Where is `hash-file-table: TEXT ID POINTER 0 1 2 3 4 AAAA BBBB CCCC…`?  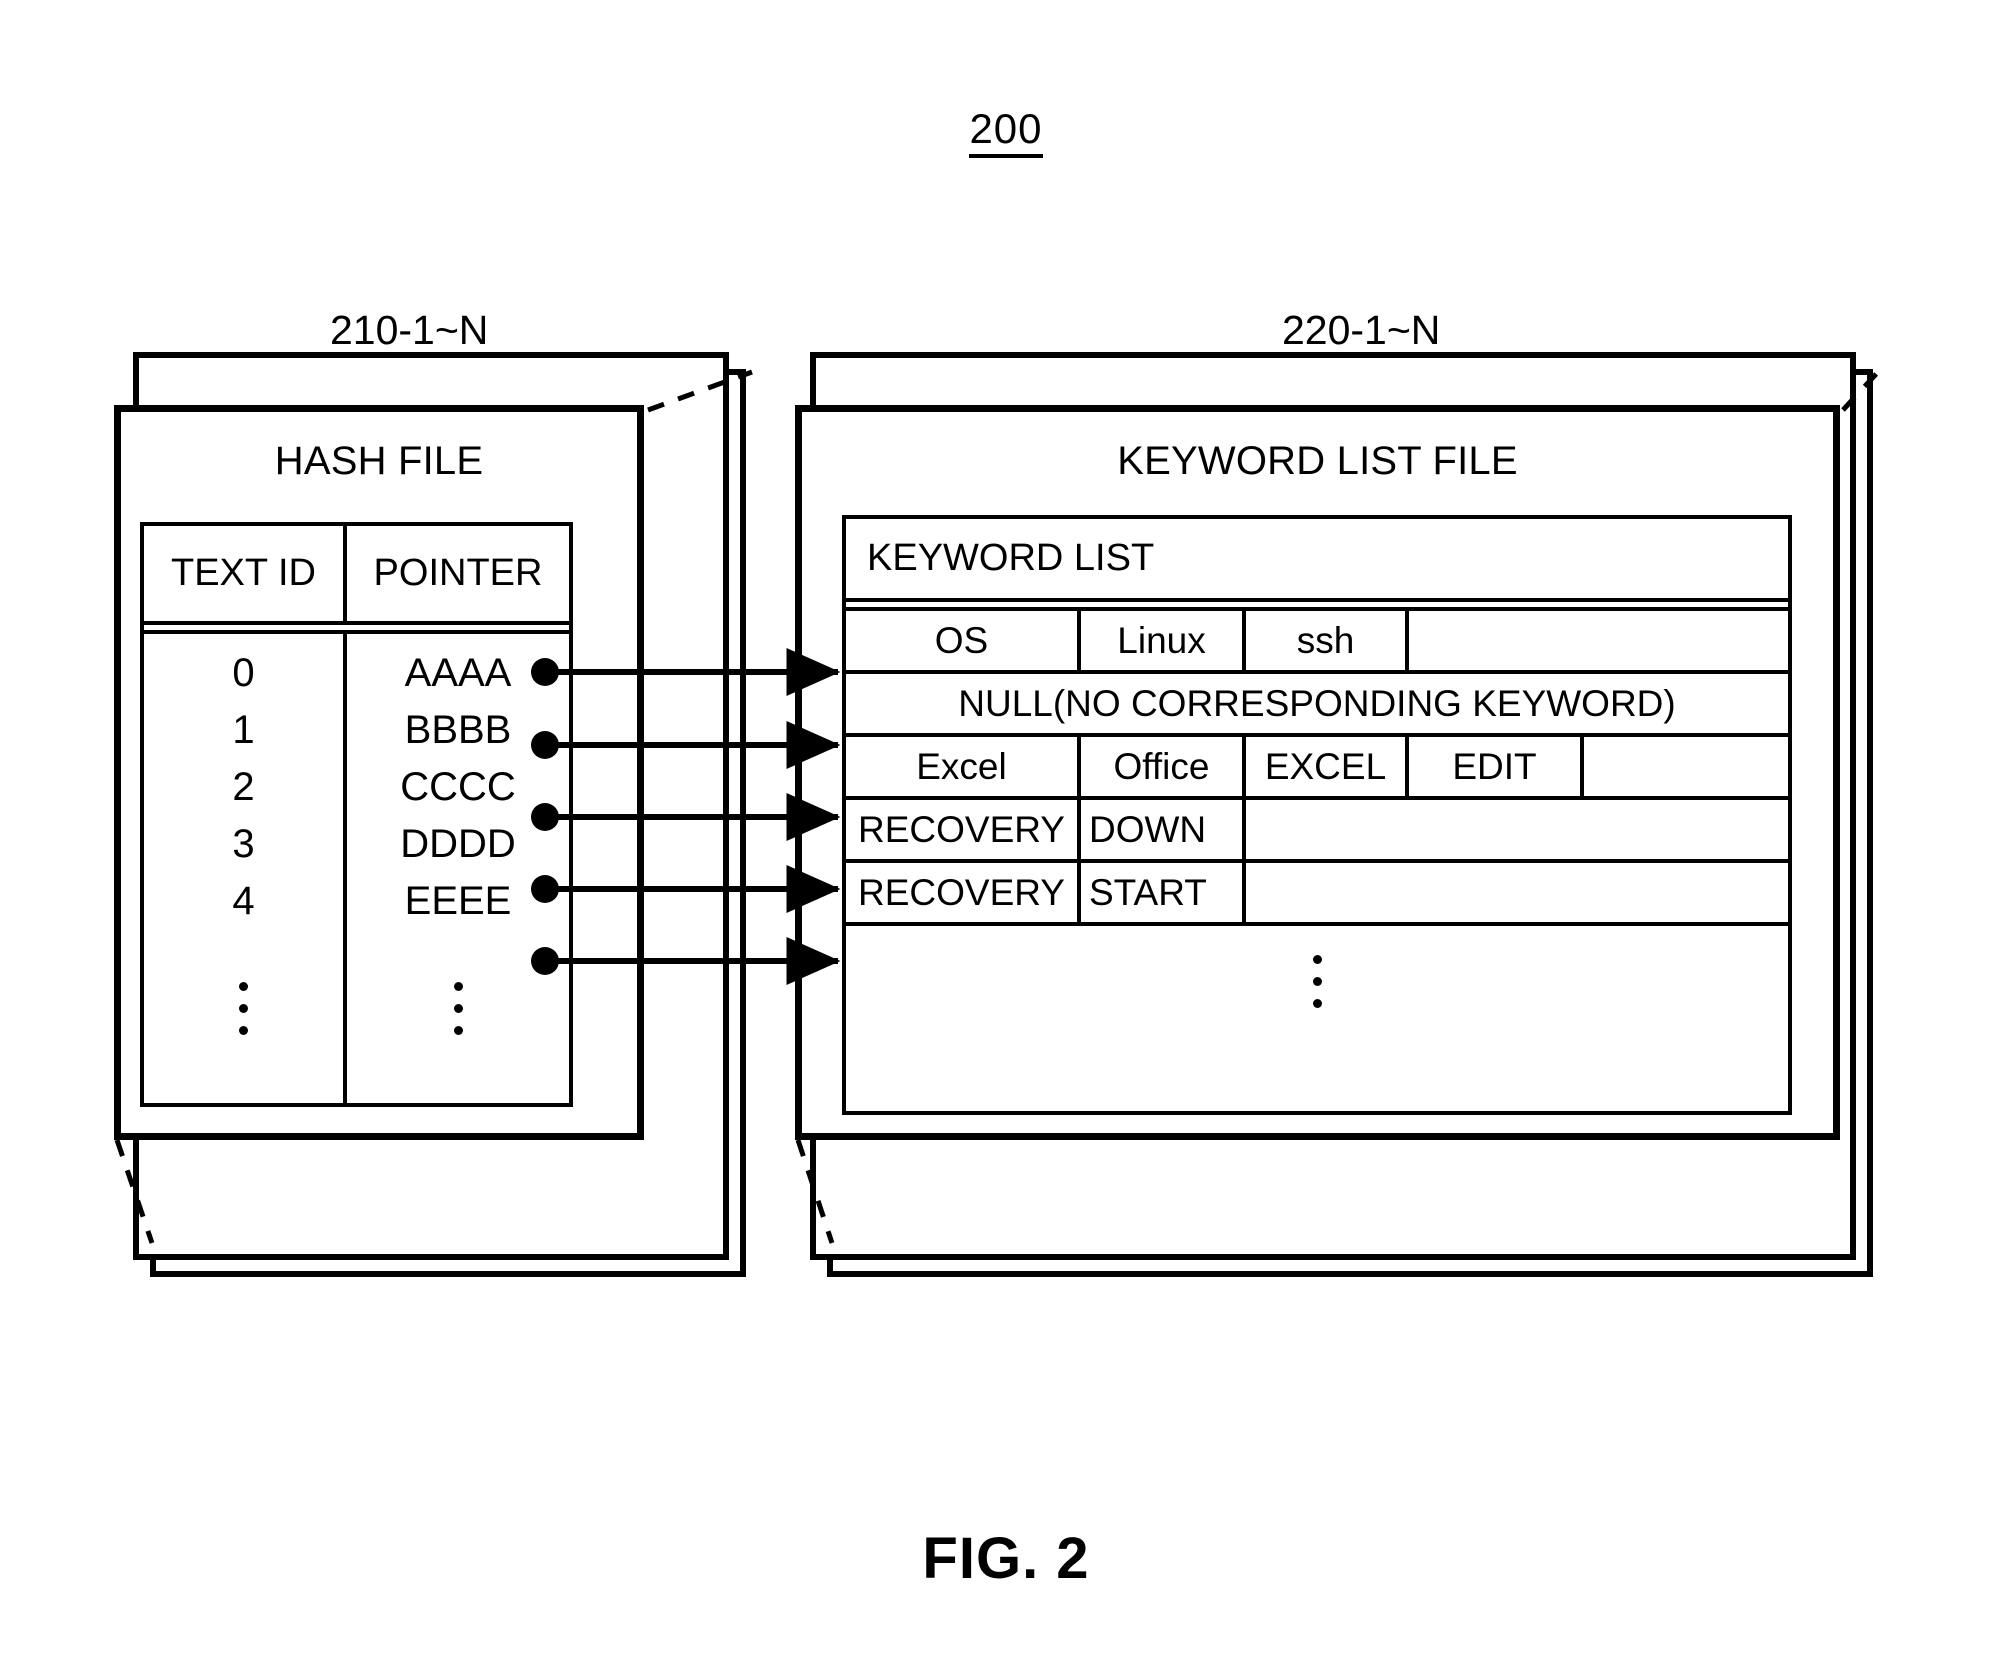
hash-file-table: TEXT ID POINTER 0 1 2 3 4 AAAA BBBB CCCC… is located at coordinates (356, 814).